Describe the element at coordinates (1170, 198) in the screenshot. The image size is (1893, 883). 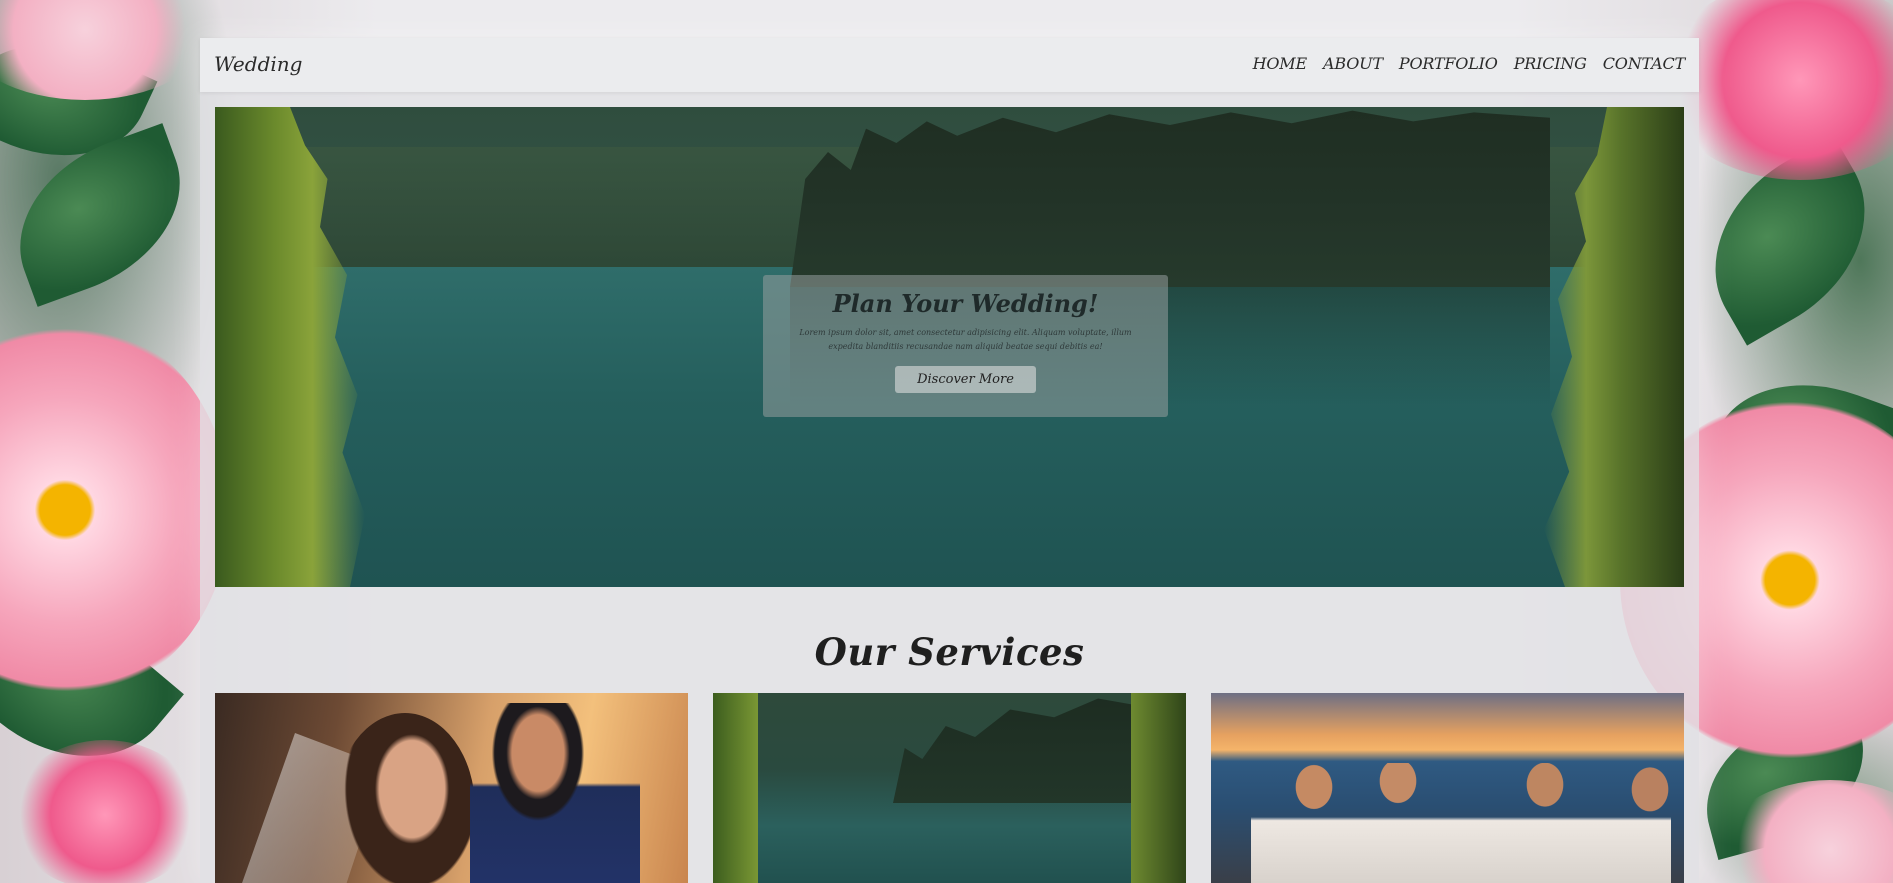
I see `forest-silhouette` at that location.